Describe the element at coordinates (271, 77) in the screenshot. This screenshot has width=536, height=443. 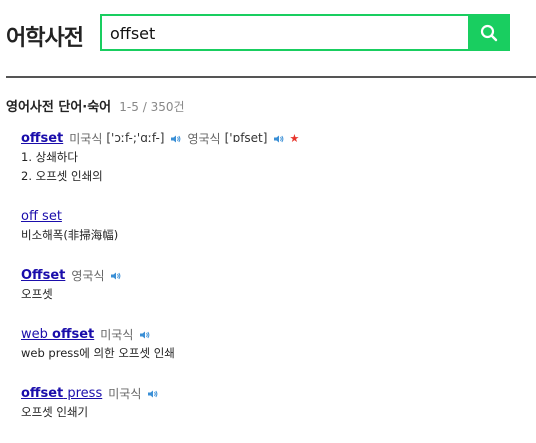
I see `divider` at that location.